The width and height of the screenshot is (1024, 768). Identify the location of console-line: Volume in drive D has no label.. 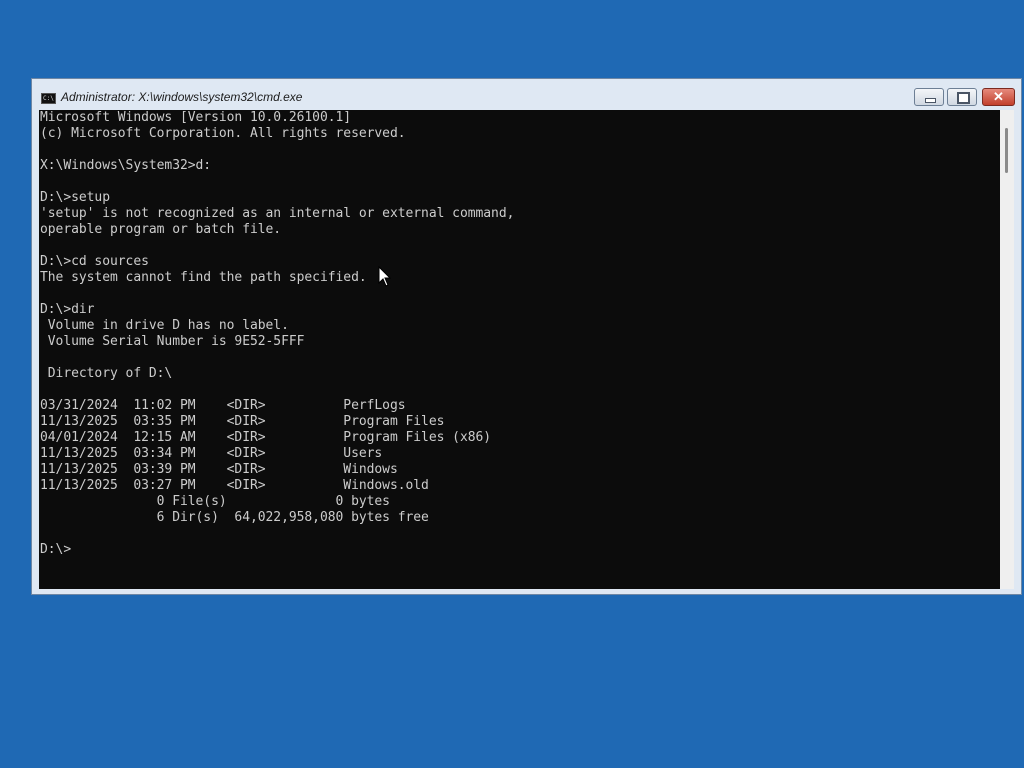
(164, 325).